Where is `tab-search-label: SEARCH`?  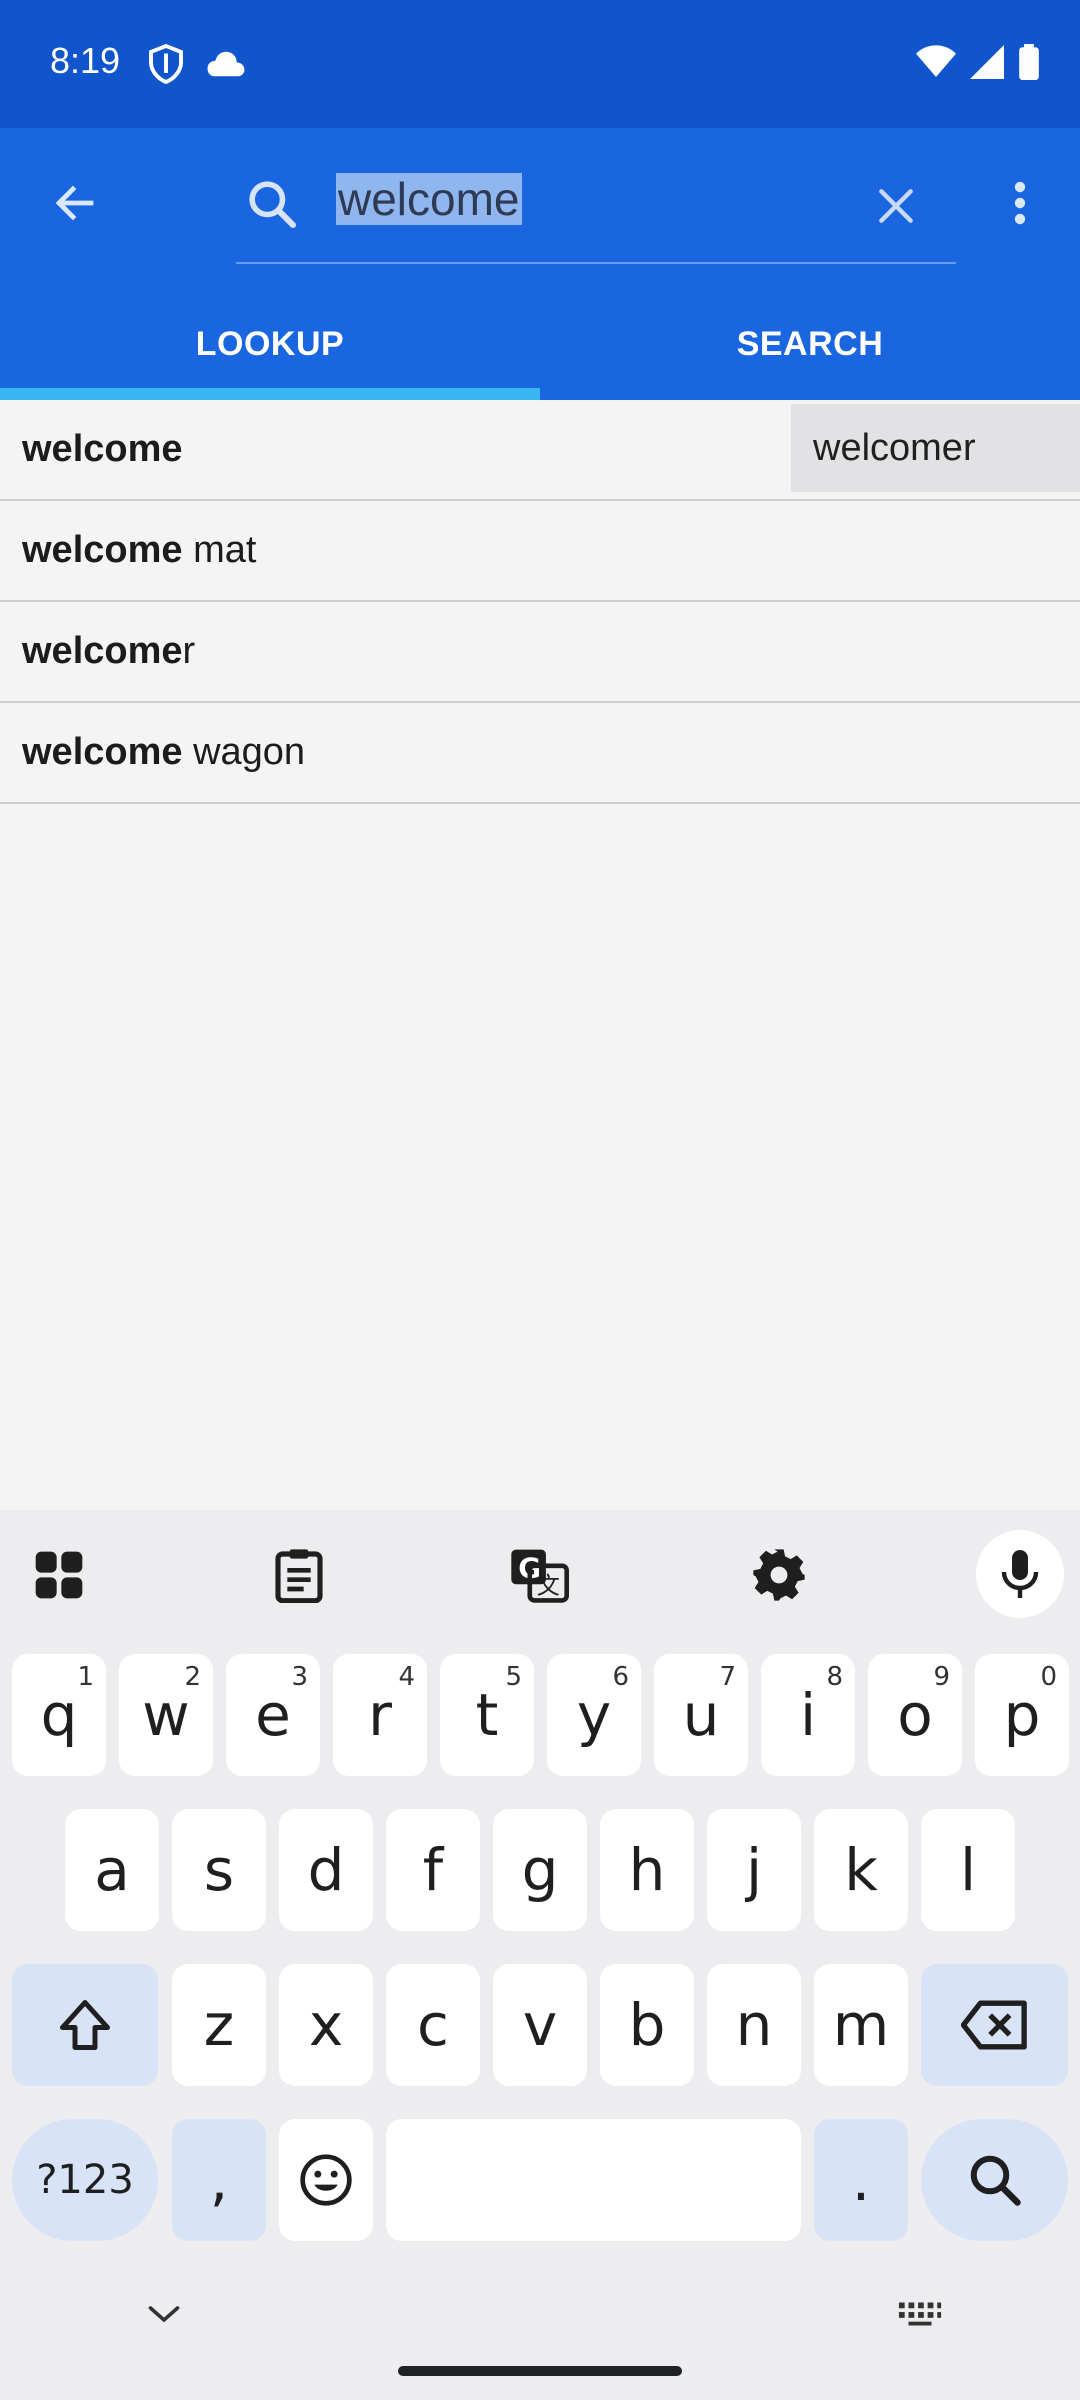 tab-search-label: SEARCH is located at coordinates (810, 343).